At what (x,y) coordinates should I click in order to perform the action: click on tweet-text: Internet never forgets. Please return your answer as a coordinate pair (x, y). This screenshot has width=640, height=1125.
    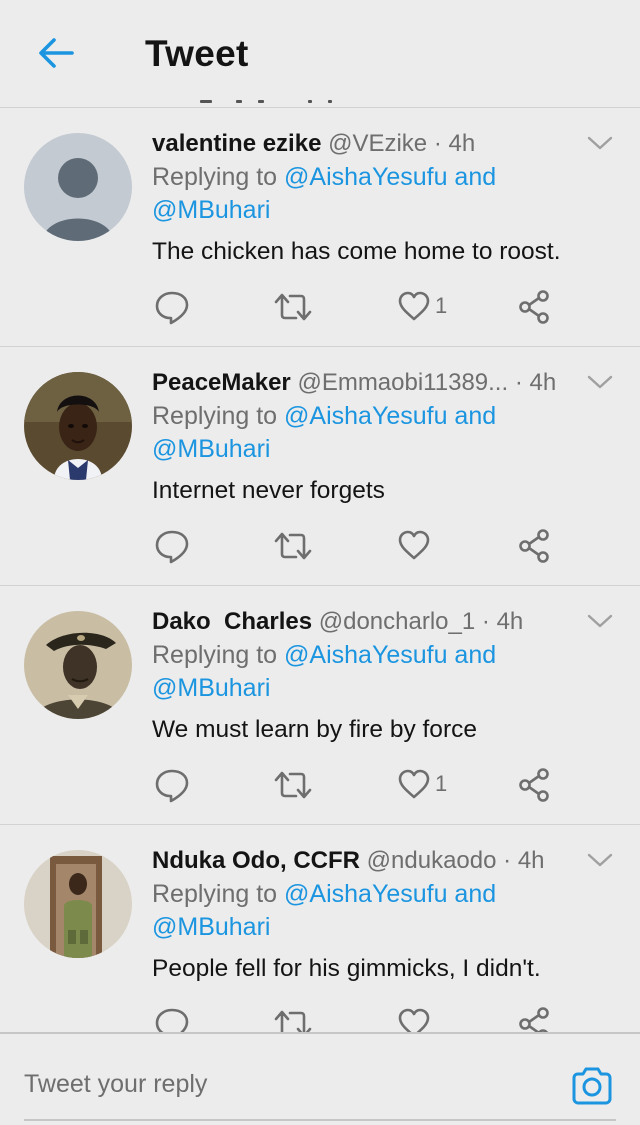
    Looking at the image, I should click on (268, 490).